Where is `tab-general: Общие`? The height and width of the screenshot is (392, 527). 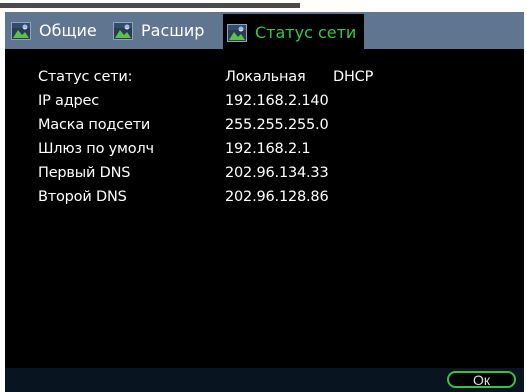
tab-general: Общие is located at coordinates (59, 30).